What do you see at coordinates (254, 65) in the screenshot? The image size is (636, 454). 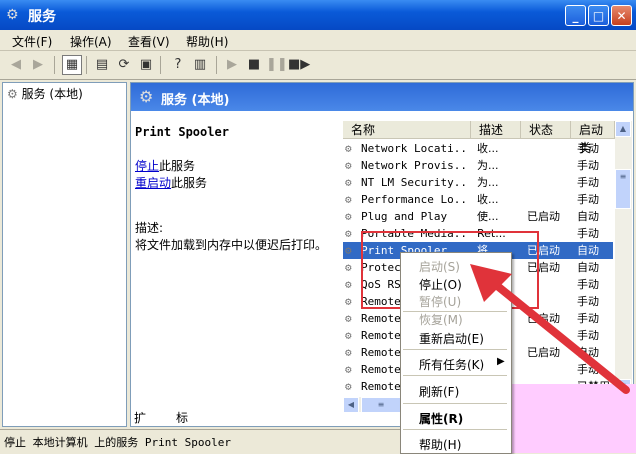 I see `stop-icon: ■` at bounding box center [254, 65].